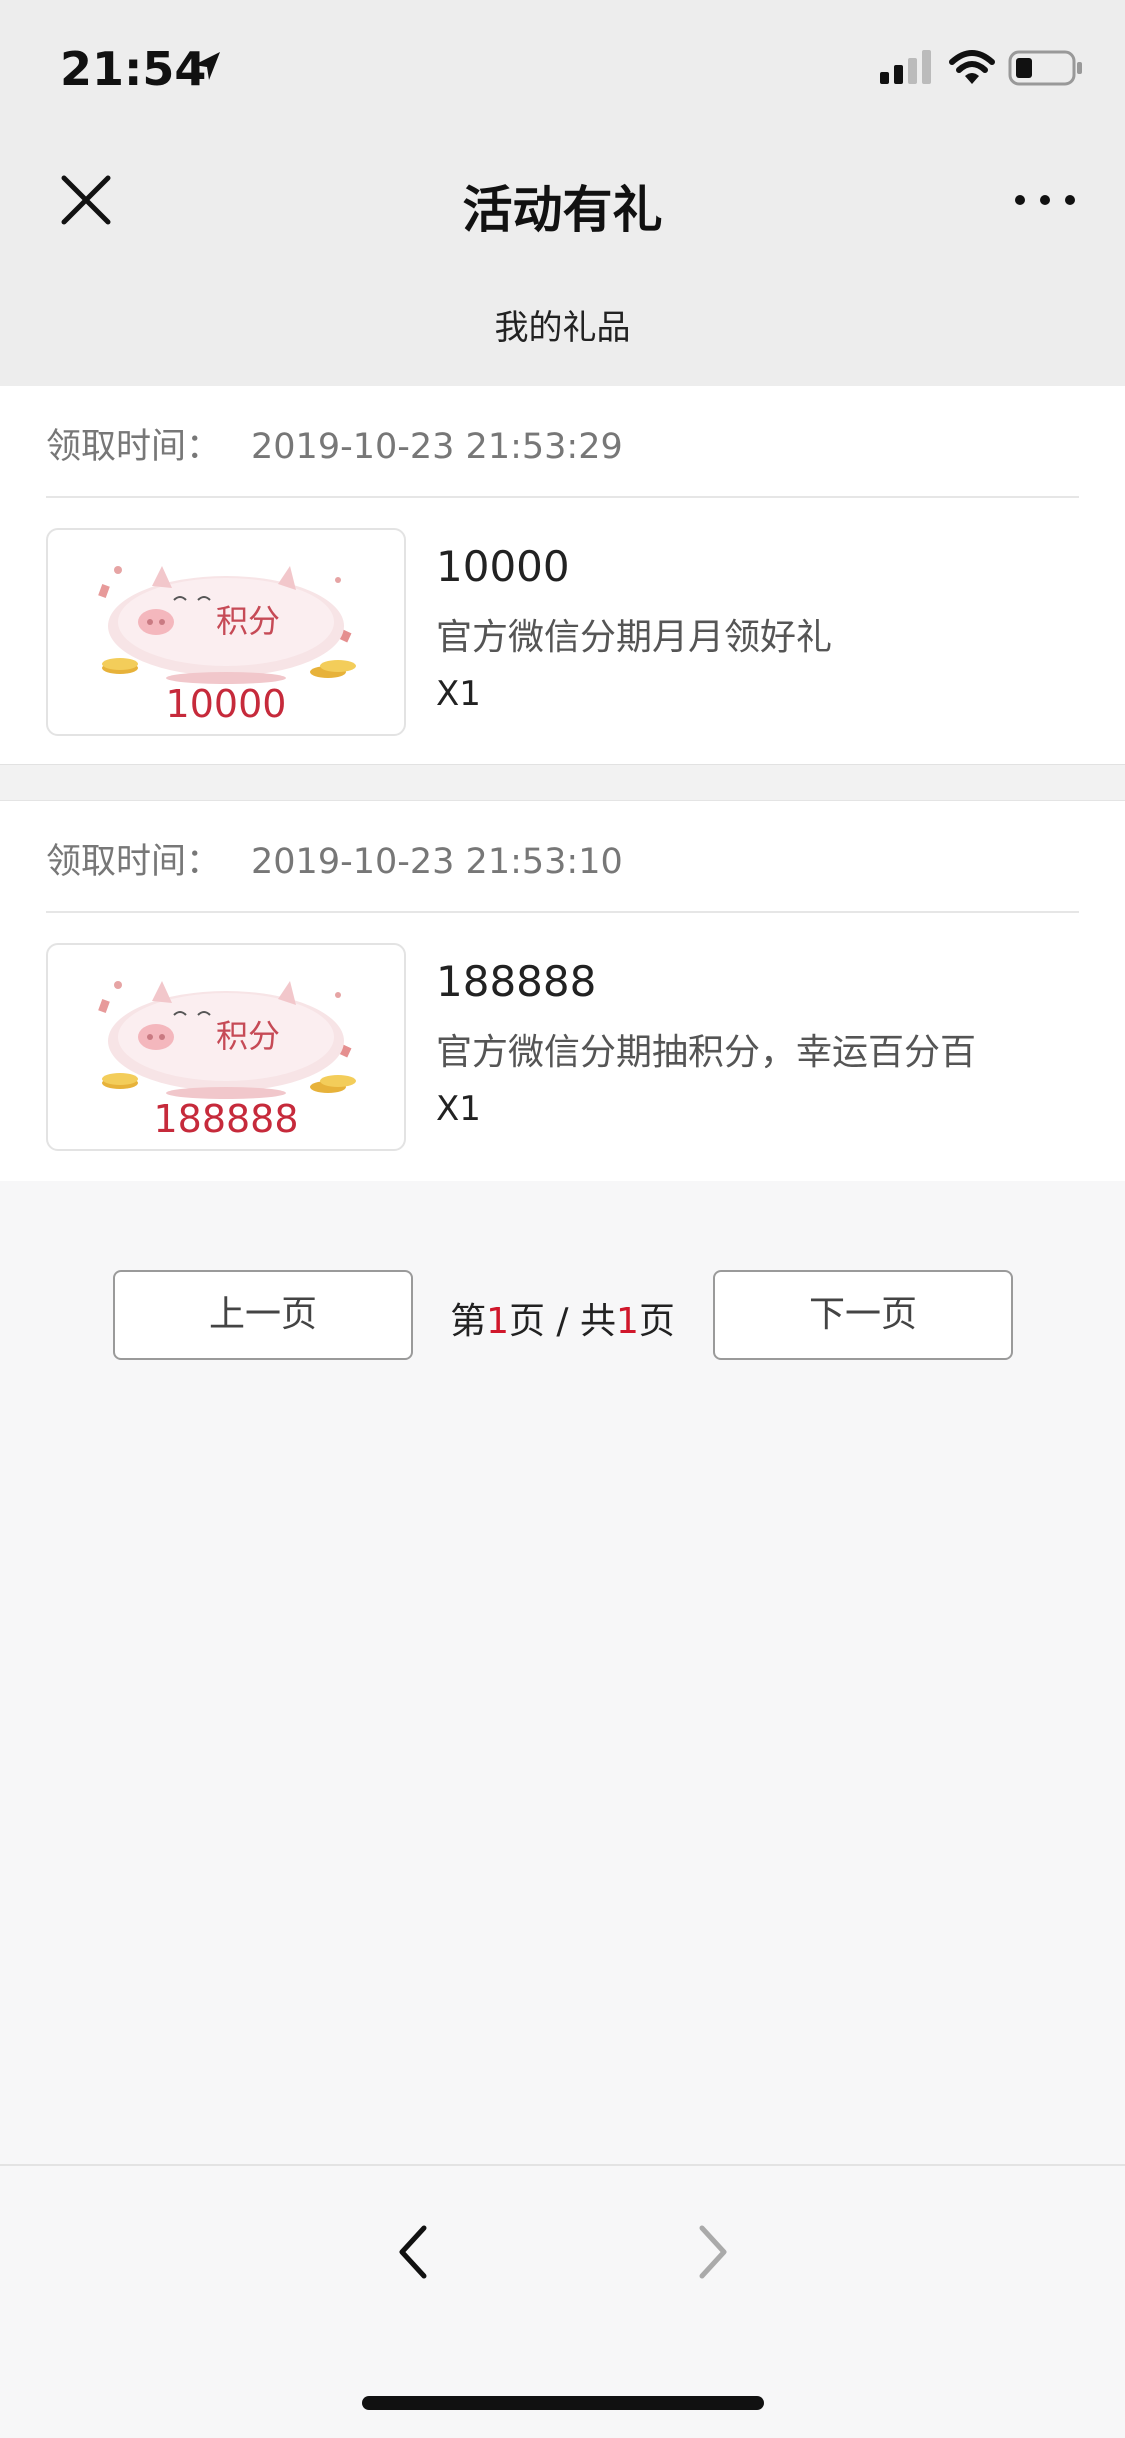 This screenshot has height=2438, width=1125. What do you see at coordinates (562, 210) in the screenshot?
I see `page-title: 活动有礼` at bounding box center [562, 210].